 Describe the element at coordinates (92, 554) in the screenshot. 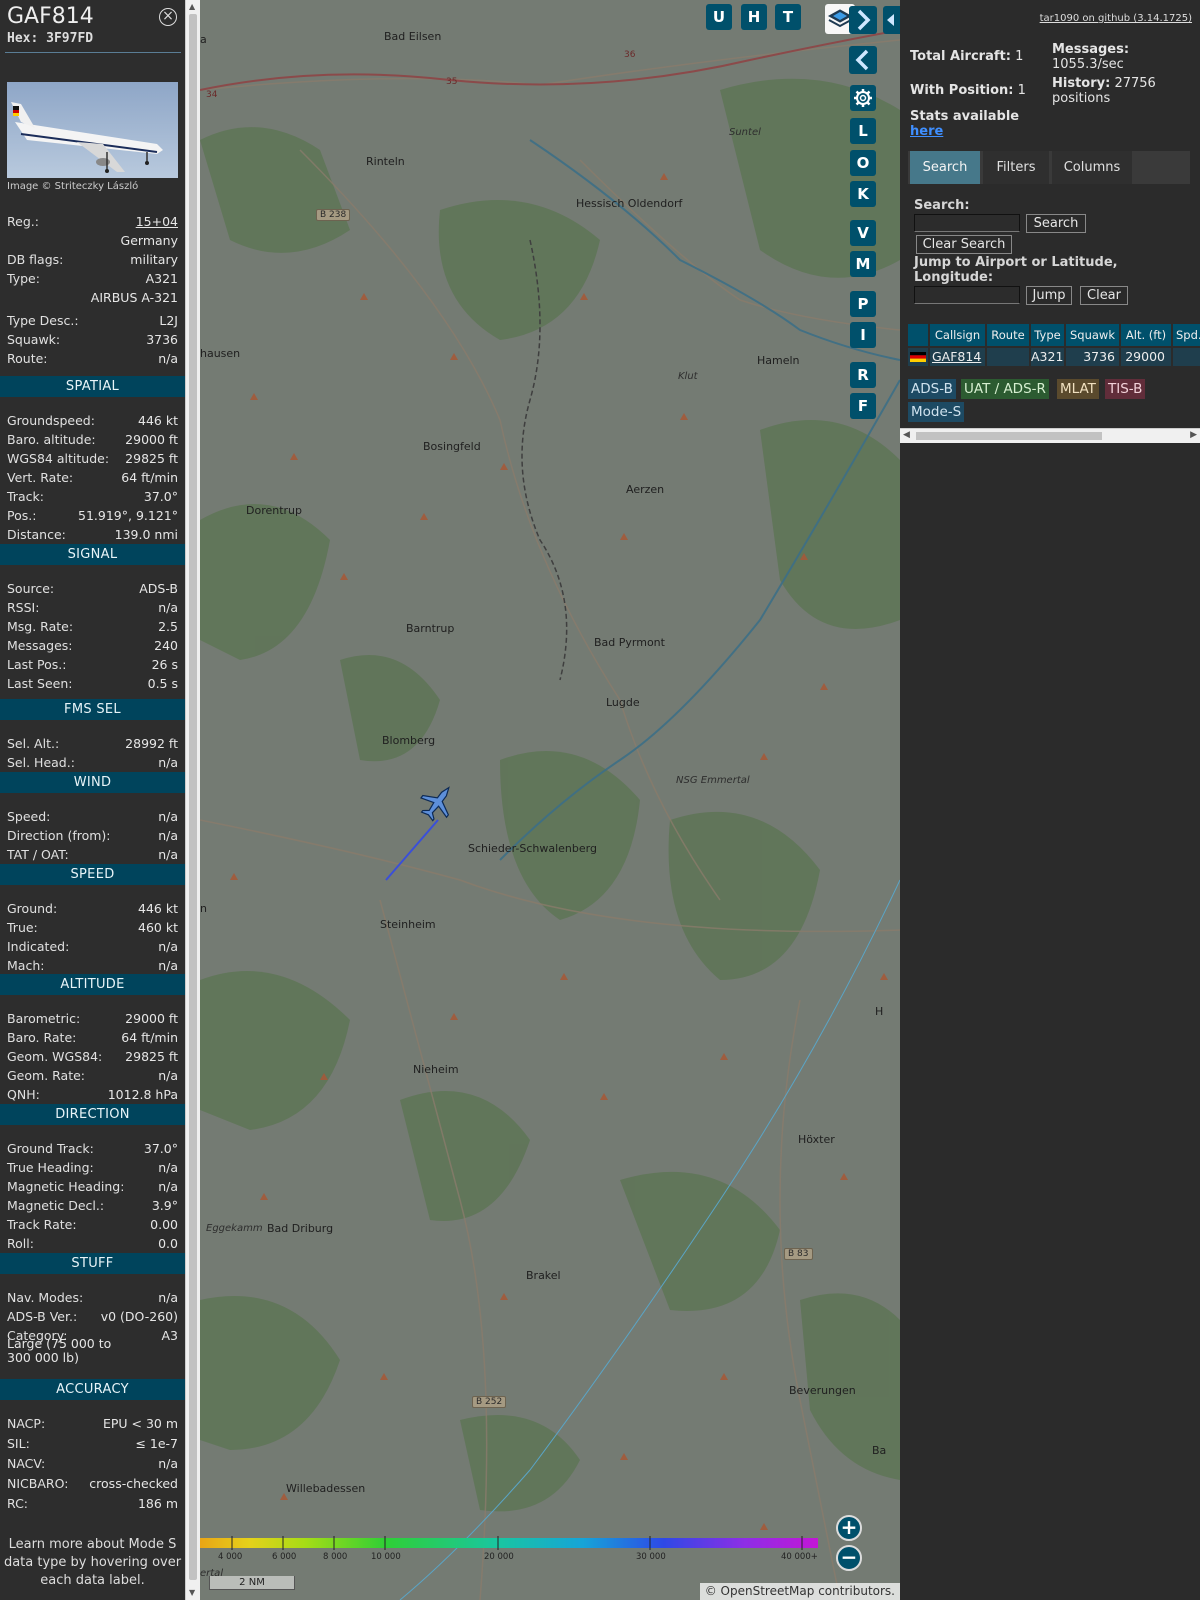

I see `section-signal: SIGNAL` at that location.